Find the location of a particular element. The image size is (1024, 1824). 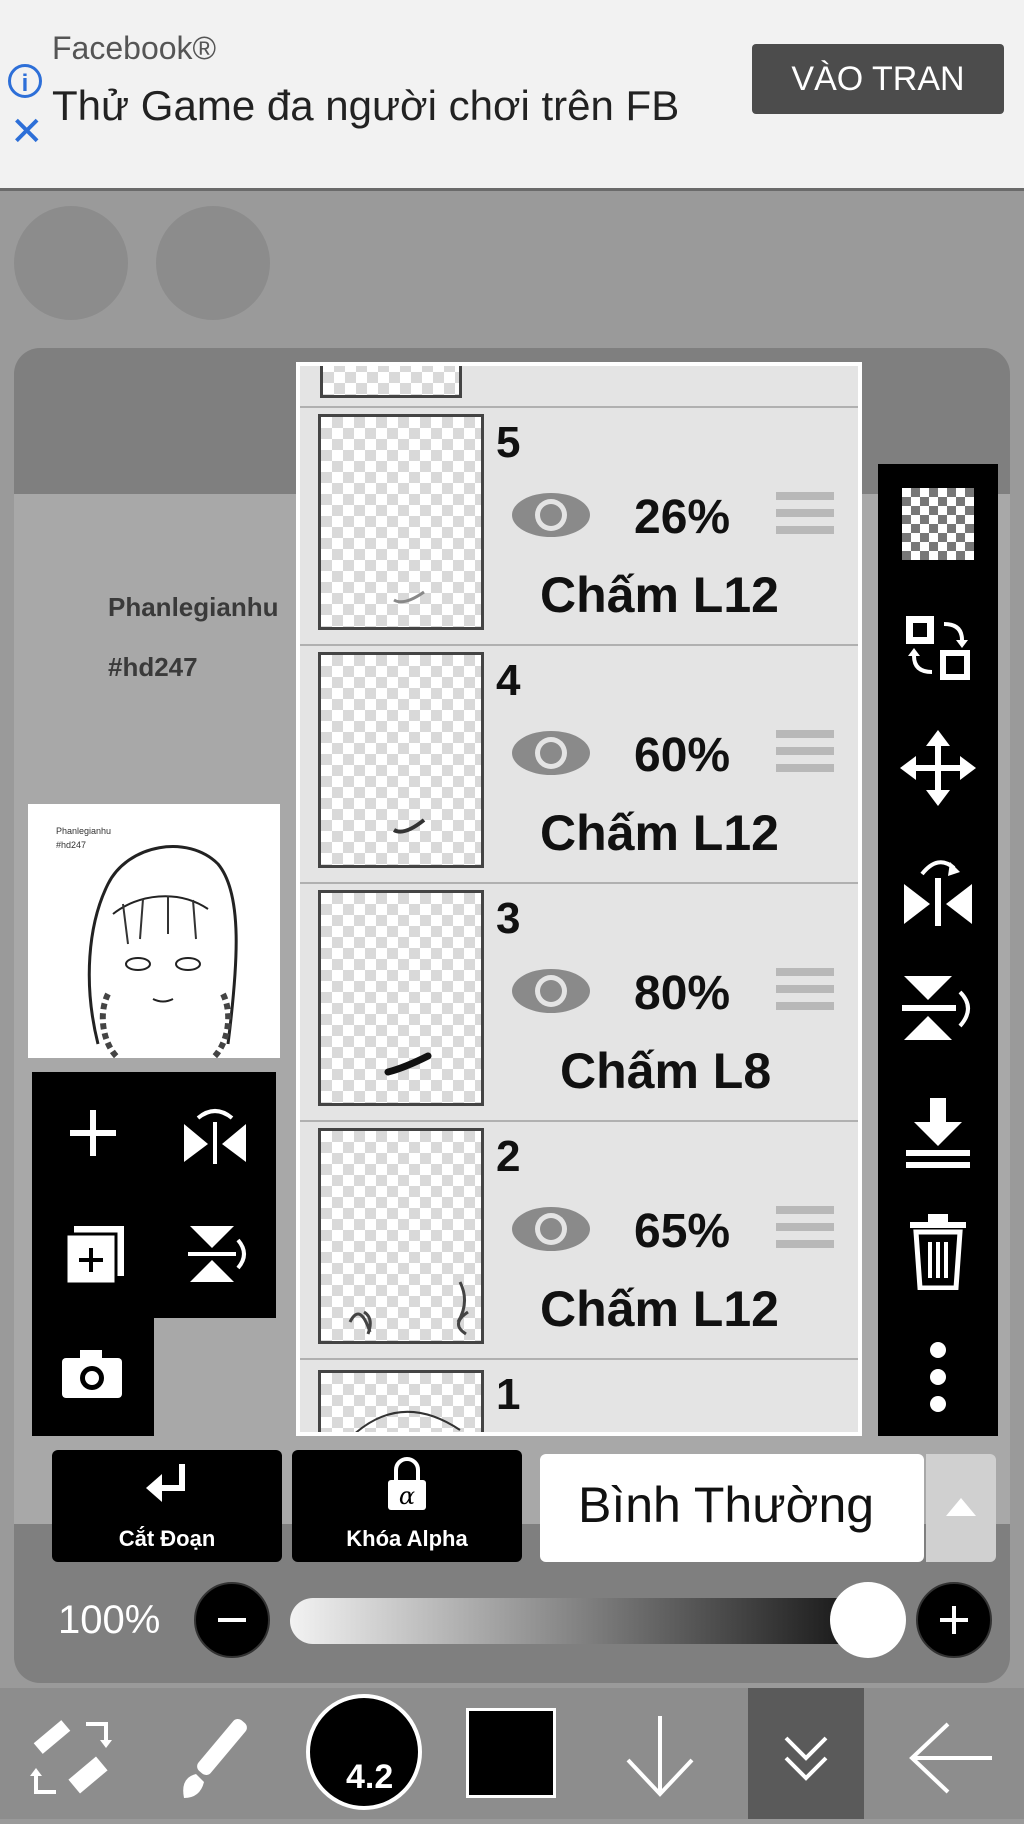

layer-row-2: 2 65% Chấm L12 is located at coordinates (579, 1241).